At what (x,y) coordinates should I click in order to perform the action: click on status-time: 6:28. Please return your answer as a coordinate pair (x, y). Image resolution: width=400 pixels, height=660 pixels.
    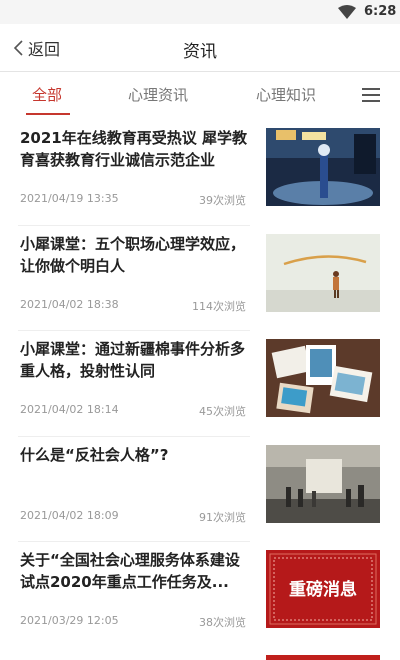
    Looking at the image, I should click on (380, 11).